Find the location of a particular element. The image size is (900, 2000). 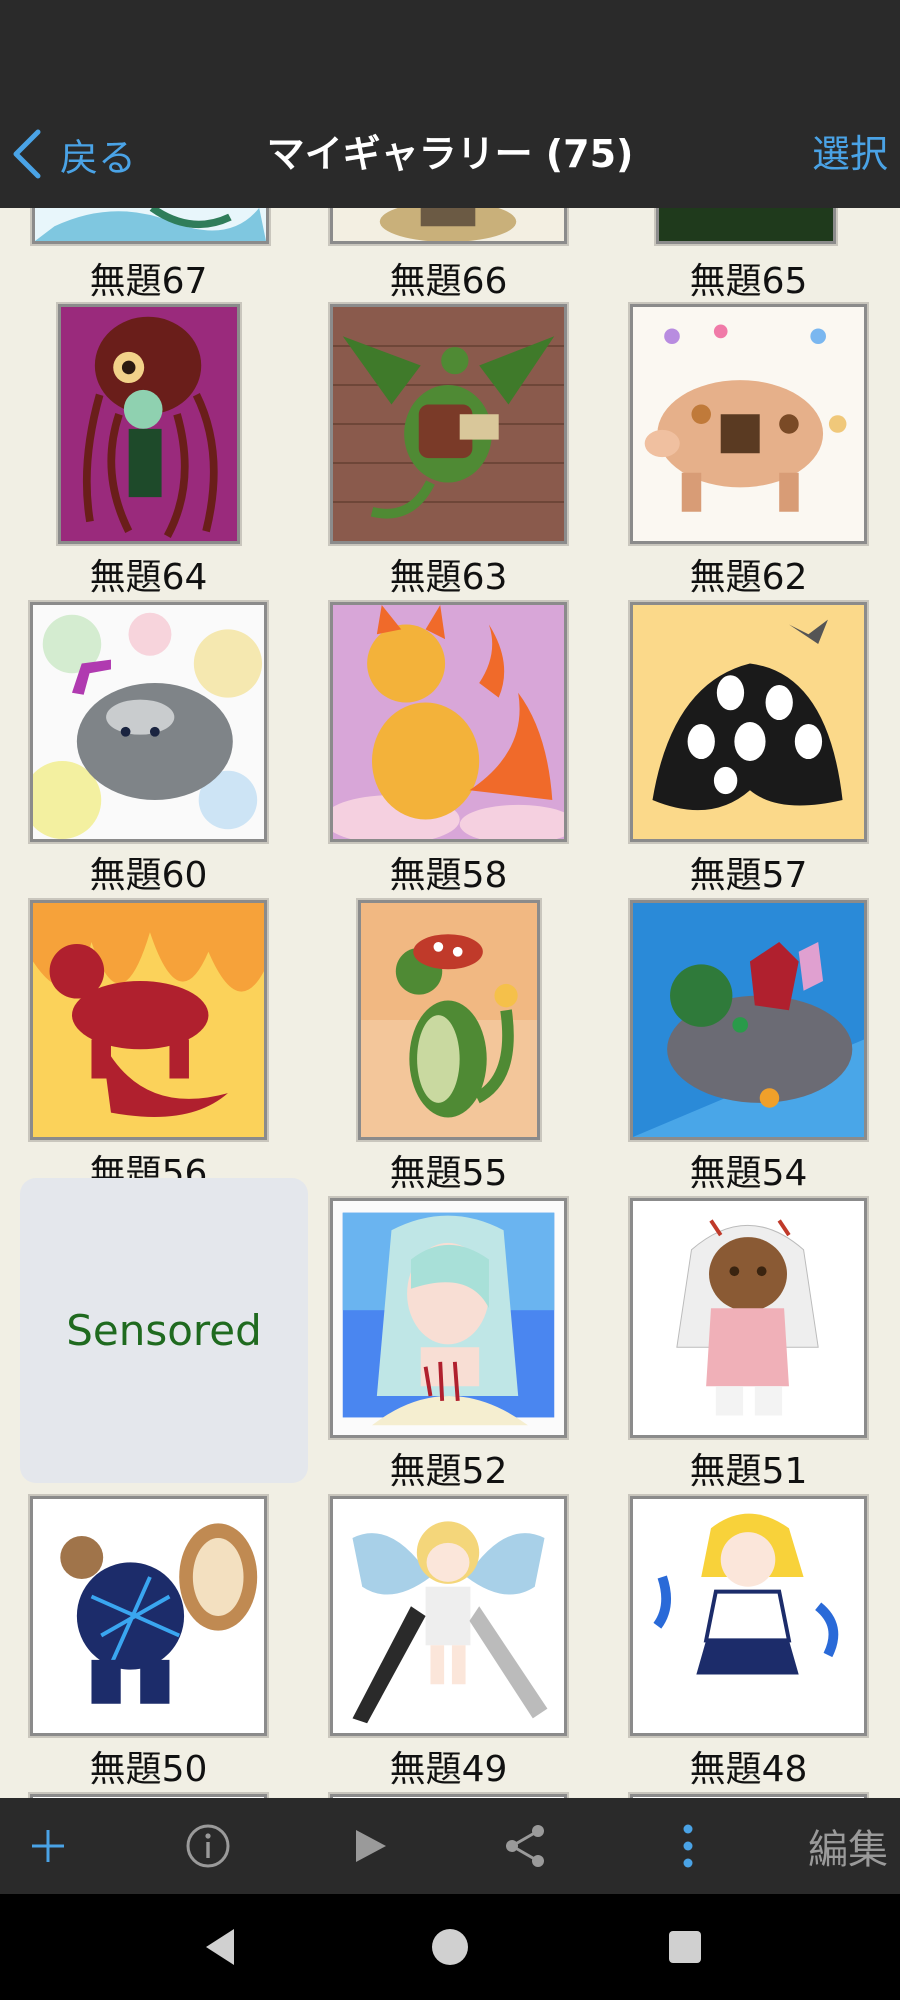

plus-icon is located at coordinates (48, 1846).